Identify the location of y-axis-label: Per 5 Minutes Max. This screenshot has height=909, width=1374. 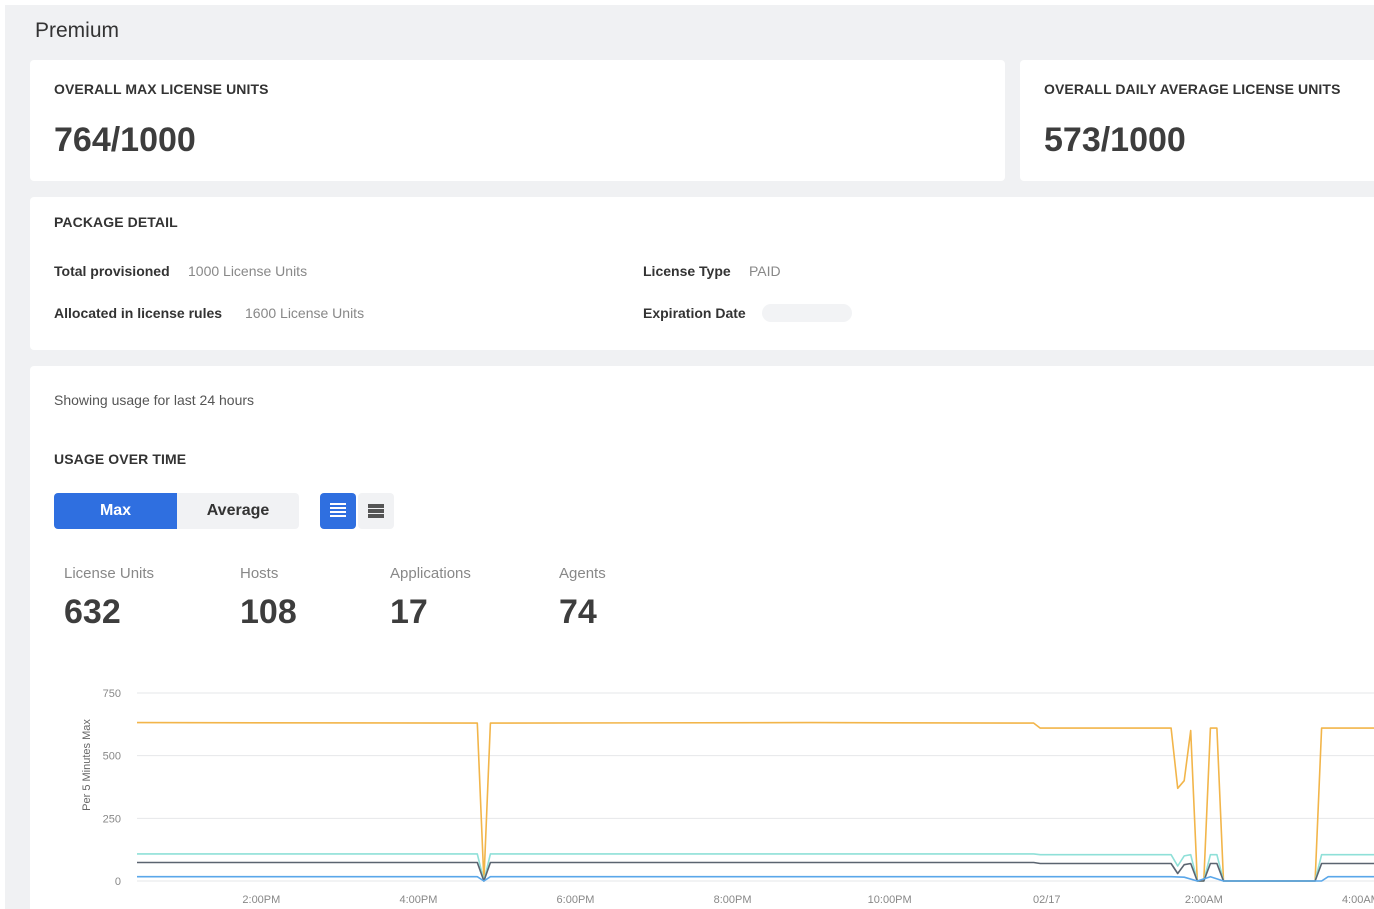
(87, 765).